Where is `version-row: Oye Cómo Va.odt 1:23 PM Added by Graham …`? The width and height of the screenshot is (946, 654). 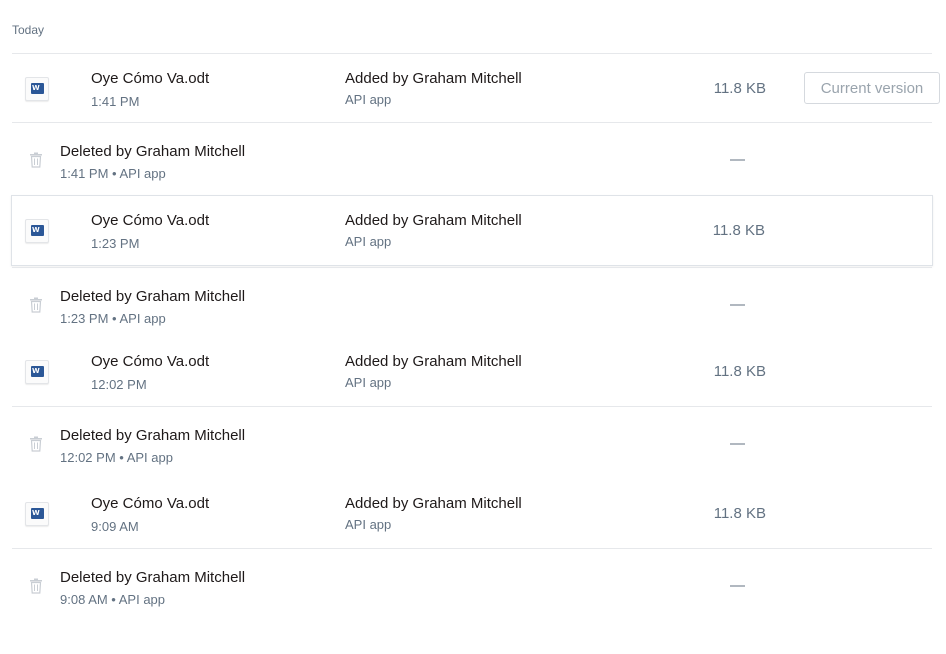 version-row: Oye Cómo Va.odt 1:23 PM Added by Graham … is located at coordinates (472, 230).